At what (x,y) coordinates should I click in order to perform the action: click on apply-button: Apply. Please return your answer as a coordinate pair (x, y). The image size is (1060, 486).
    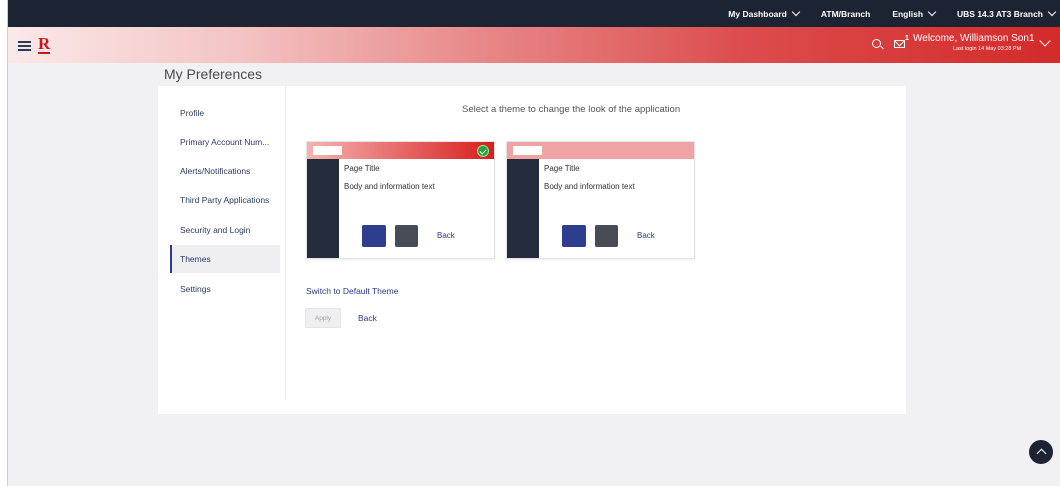
    Looking at the image, I should click on (323, 318).